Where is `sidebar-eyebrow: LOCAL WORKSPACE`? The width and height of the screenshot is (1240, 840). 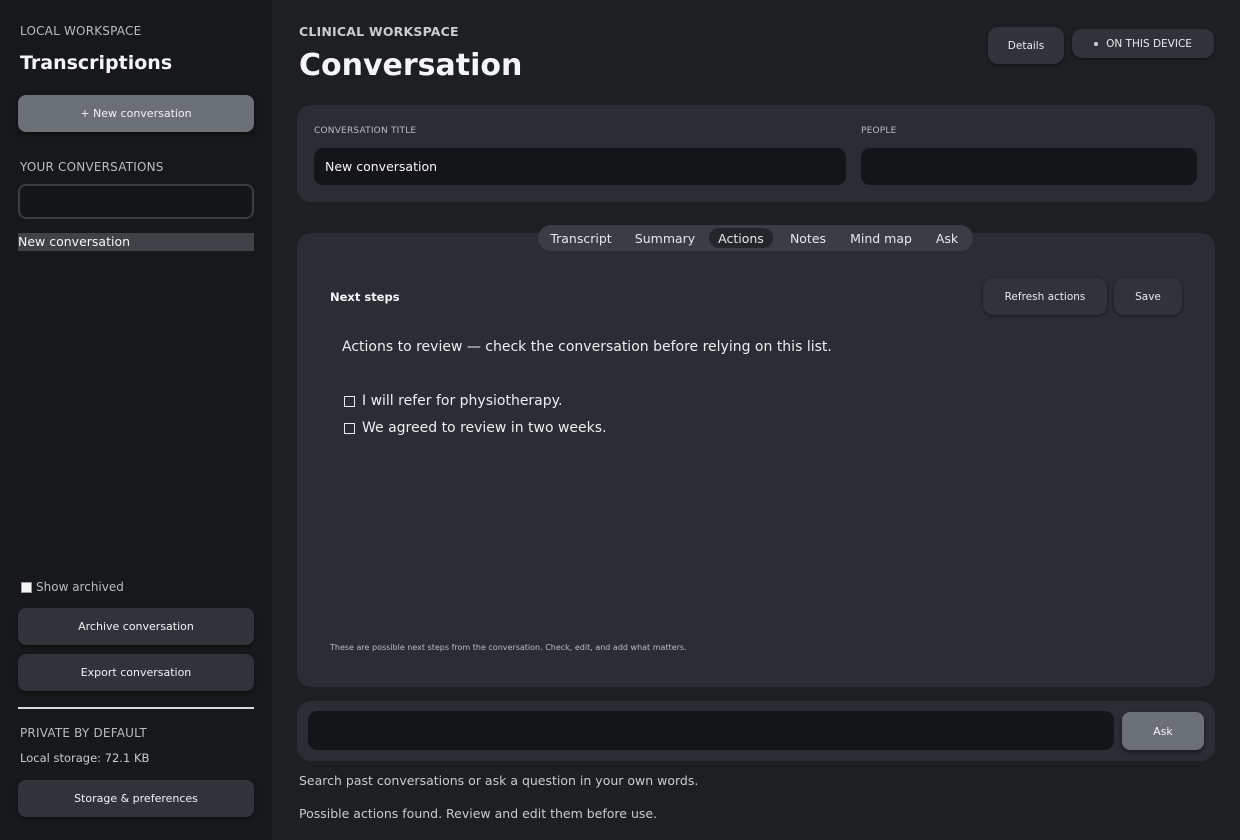 sidebar-eyebrow: LOCAL WORKSPACE is located at coordinates (81, 31).